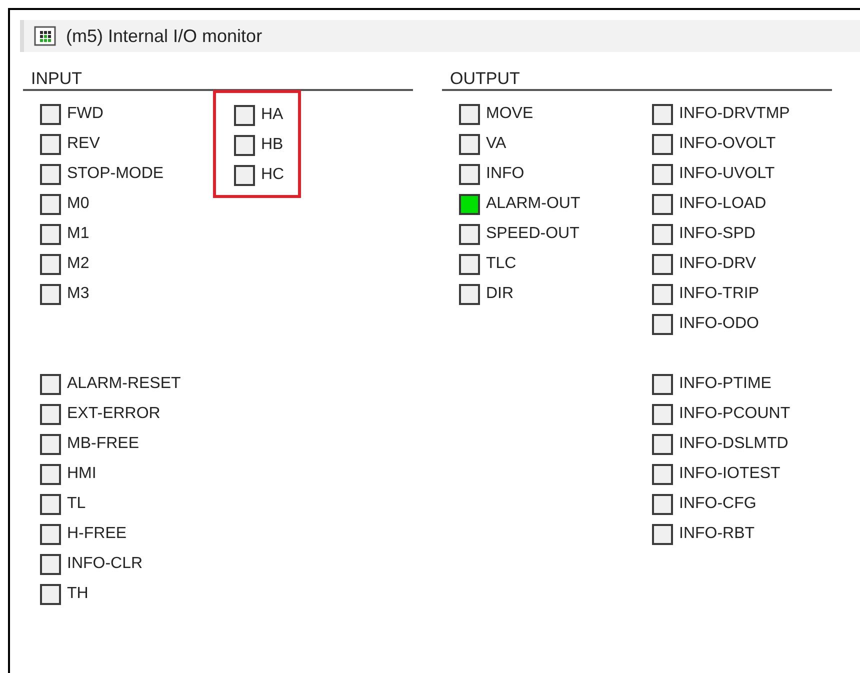 This screenshot has height=673, width=860. I want to click on signal-label: HA, so click(272, 115).